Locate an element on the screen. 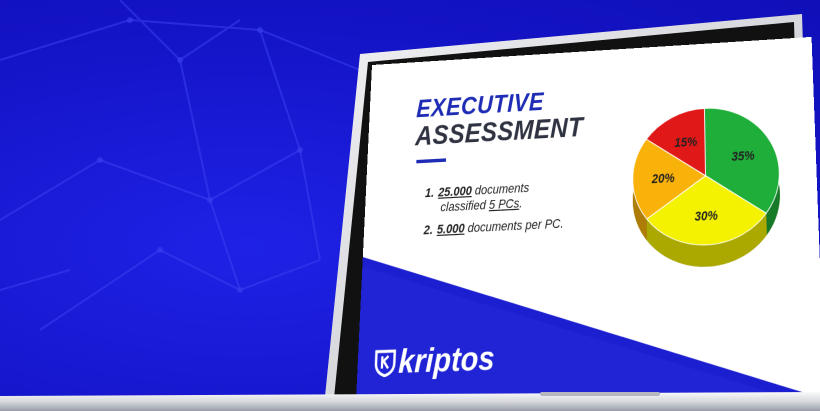  list-number: 1. is located at coordinates (429, 193).